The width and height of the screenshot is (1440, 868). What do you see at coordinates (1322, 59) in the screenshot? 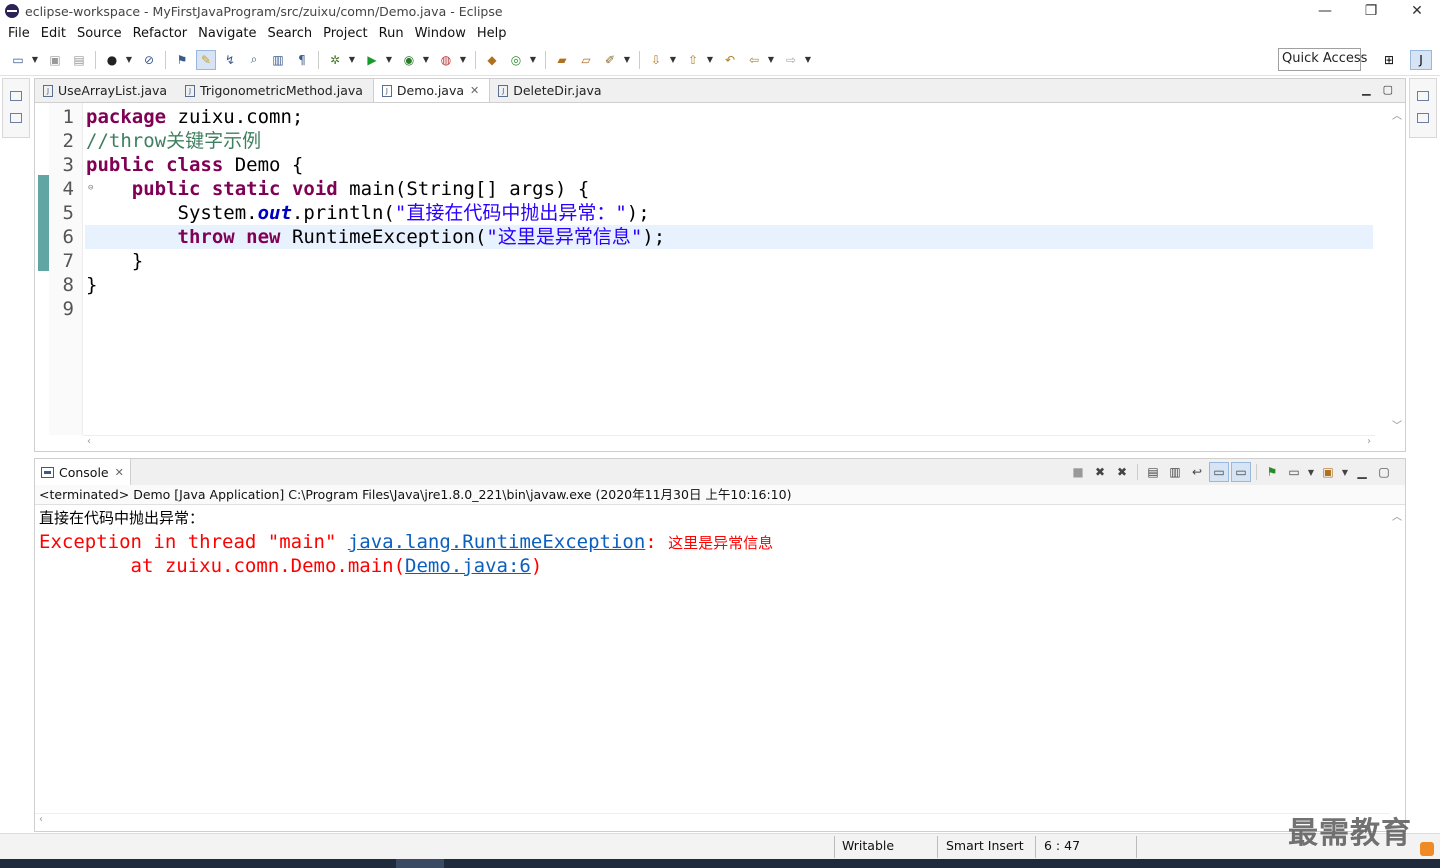
I see `quick-access-input: Quick Access` at bounding box center [1322, 59].